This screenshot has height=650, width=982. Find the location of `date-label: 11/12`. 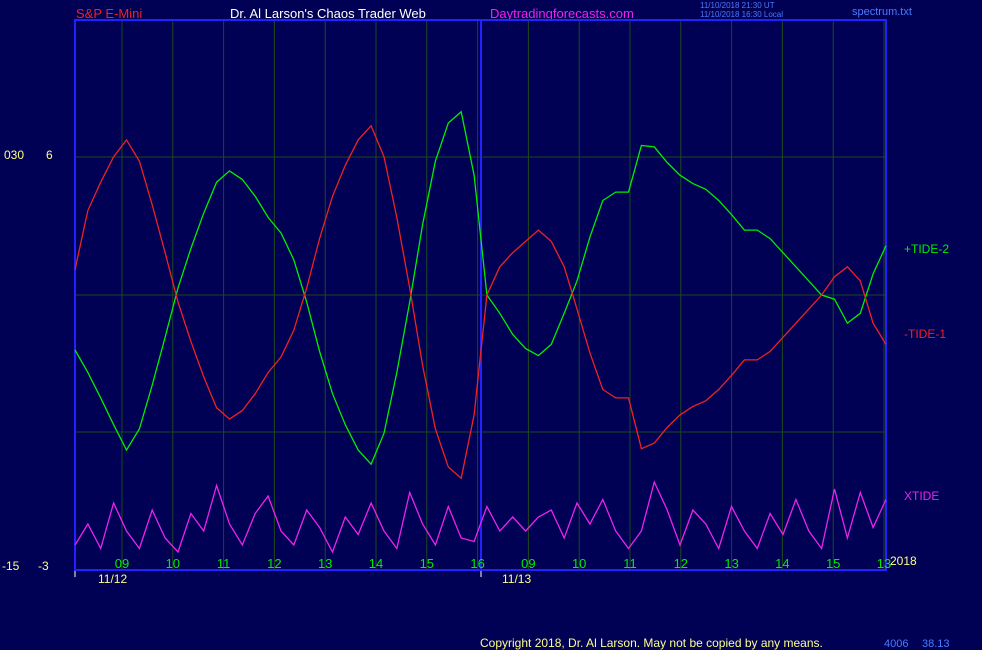

date-label: 11/12 is located at coordinates (112, 579).